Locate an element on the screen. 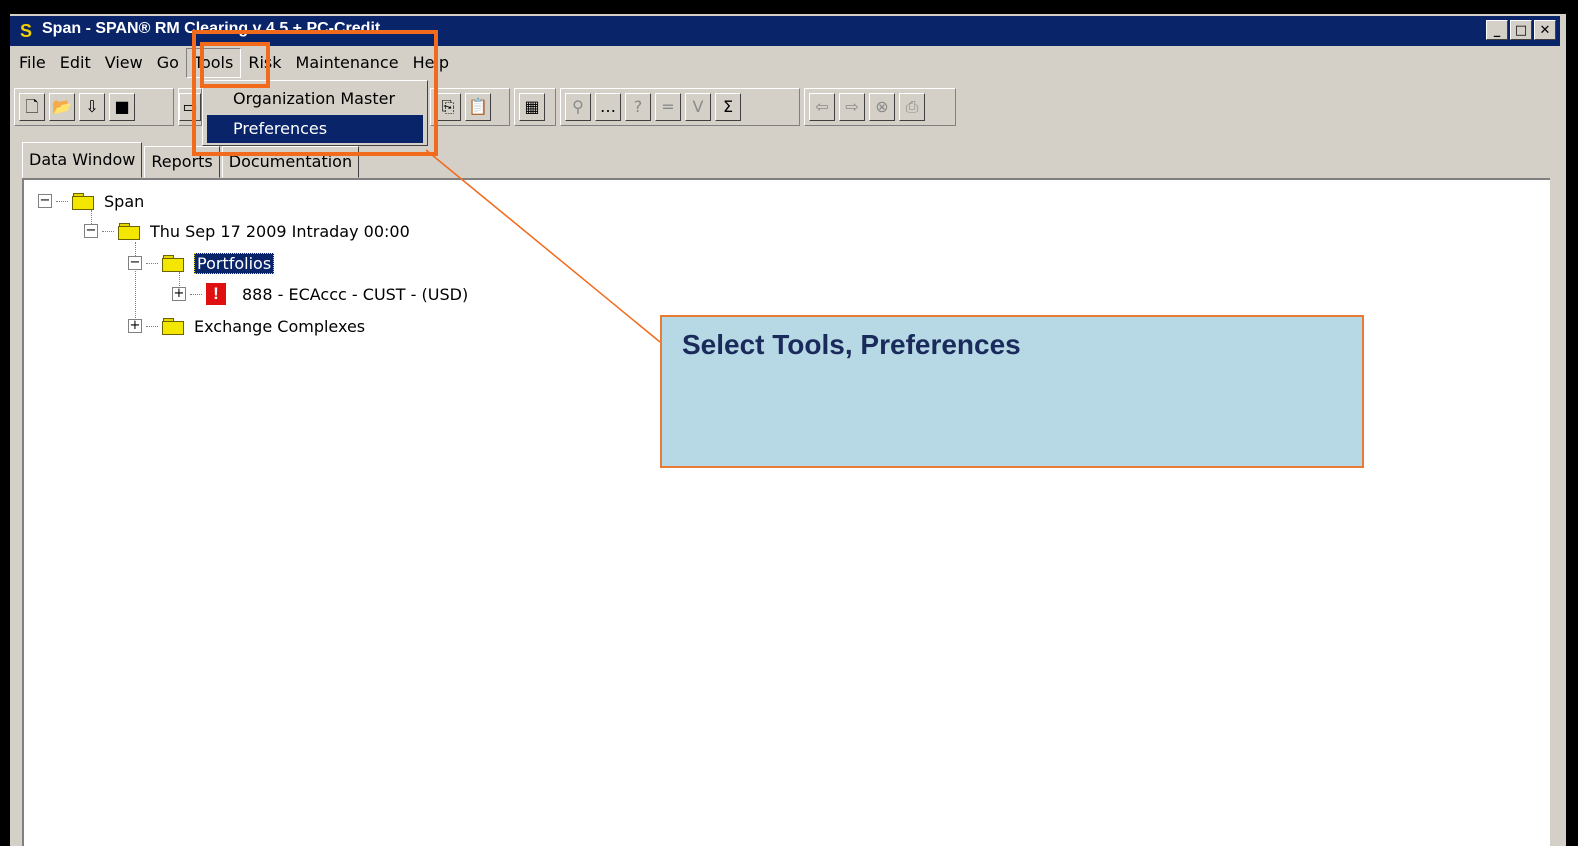 The image size is (1578, 846). instruction-callout: Select Tools, Preferences is located at coordinates (1012, 391).